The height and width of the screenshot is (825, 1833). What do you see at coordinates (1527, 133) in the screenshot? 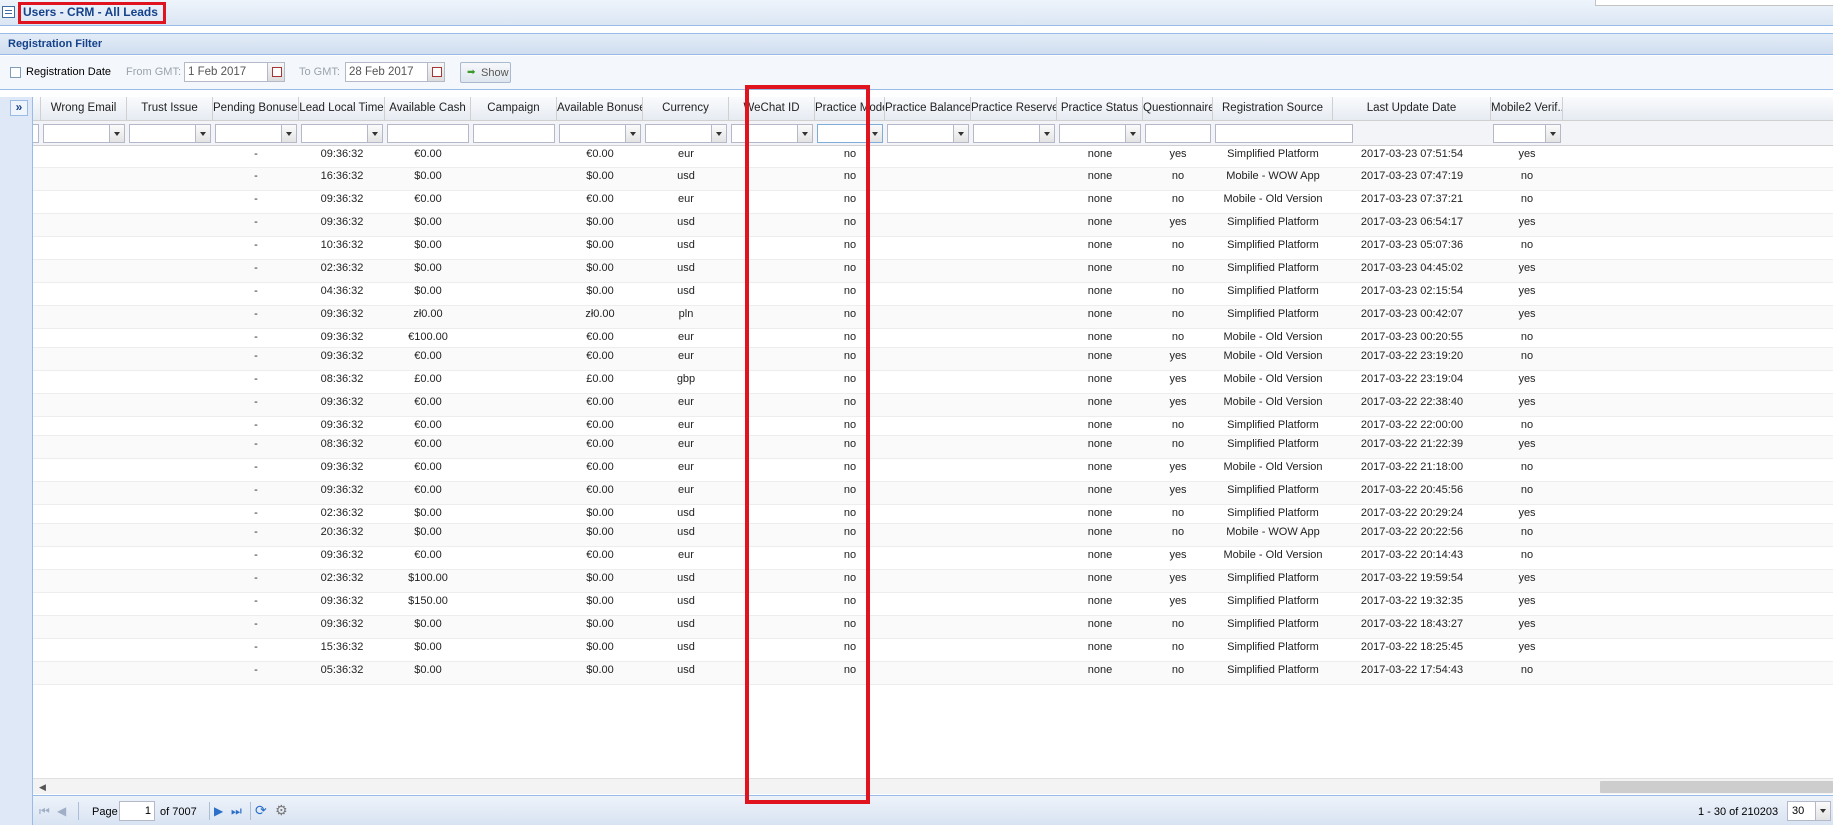
I see `filter-field-mobile2-verif` at bounding box center [1527, 133].